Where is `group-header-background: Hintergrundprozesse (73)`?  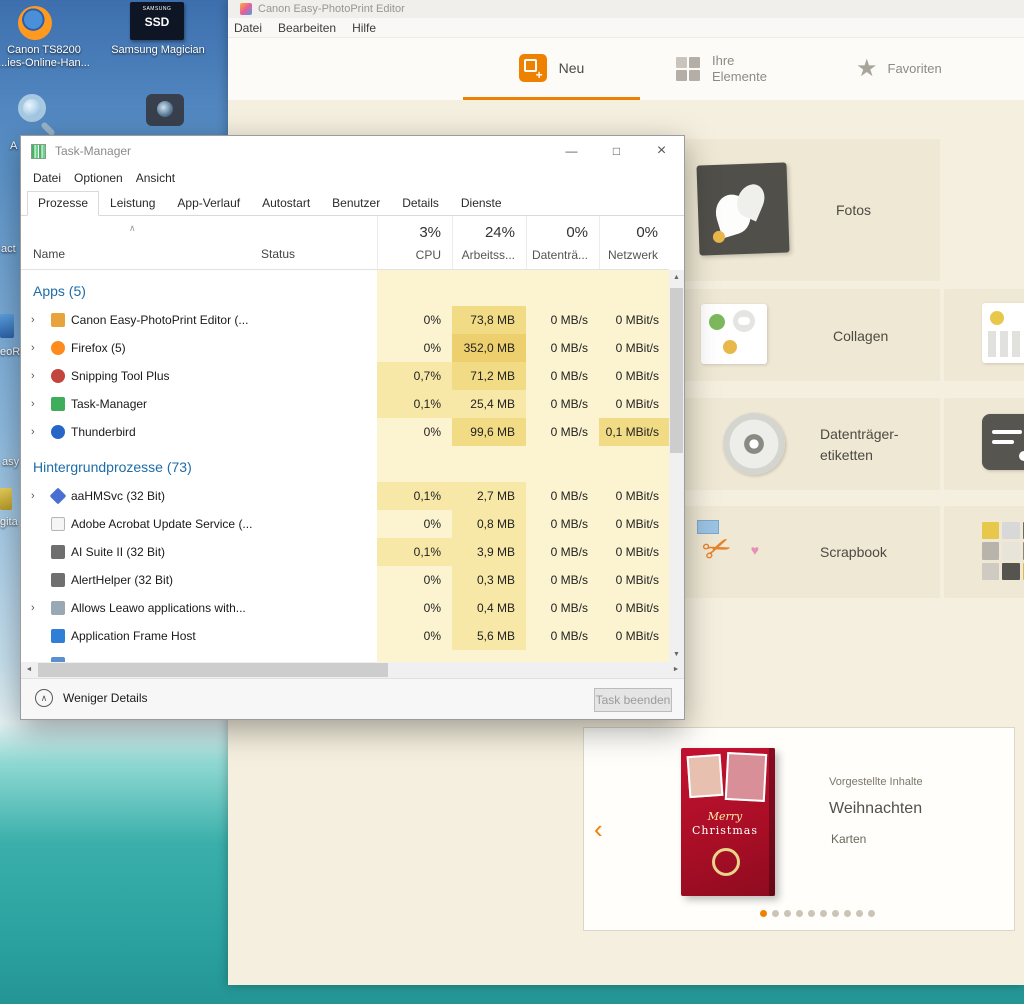 group-header-background: Hintergrundprozesse (73) is located at coordinates (345, 467).